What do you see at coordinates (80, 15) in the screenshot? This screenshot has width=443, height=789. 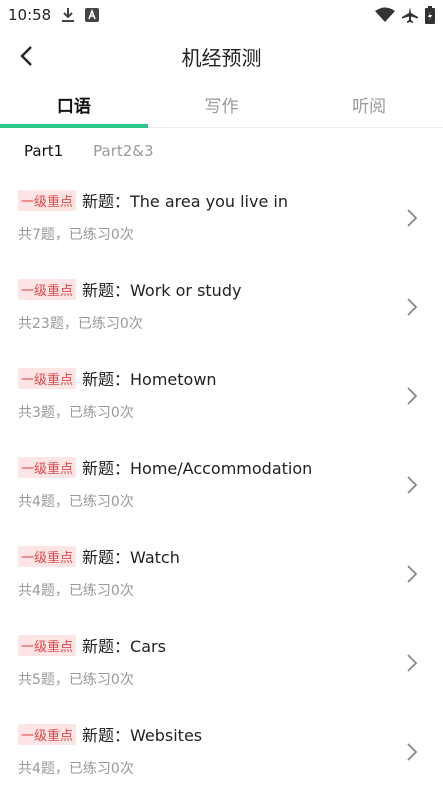 I see `status-left-icons` at bounding box center [80, 15].